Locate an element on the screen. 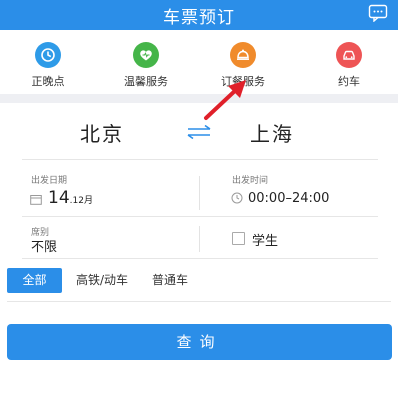 The width and height of the screenshot is (398, 396). message-icon is located at coordinates (378, 13).